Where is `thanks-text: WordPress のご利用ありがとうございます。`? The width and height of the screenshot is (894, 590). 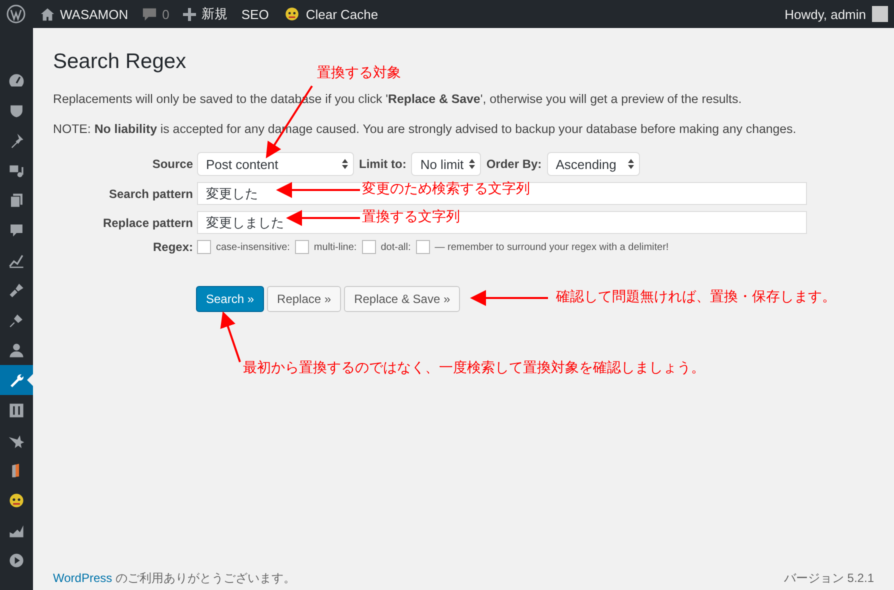
thanks-text: WordPress のご利用ありがとうございます。 is located at coordinates (174, 578).